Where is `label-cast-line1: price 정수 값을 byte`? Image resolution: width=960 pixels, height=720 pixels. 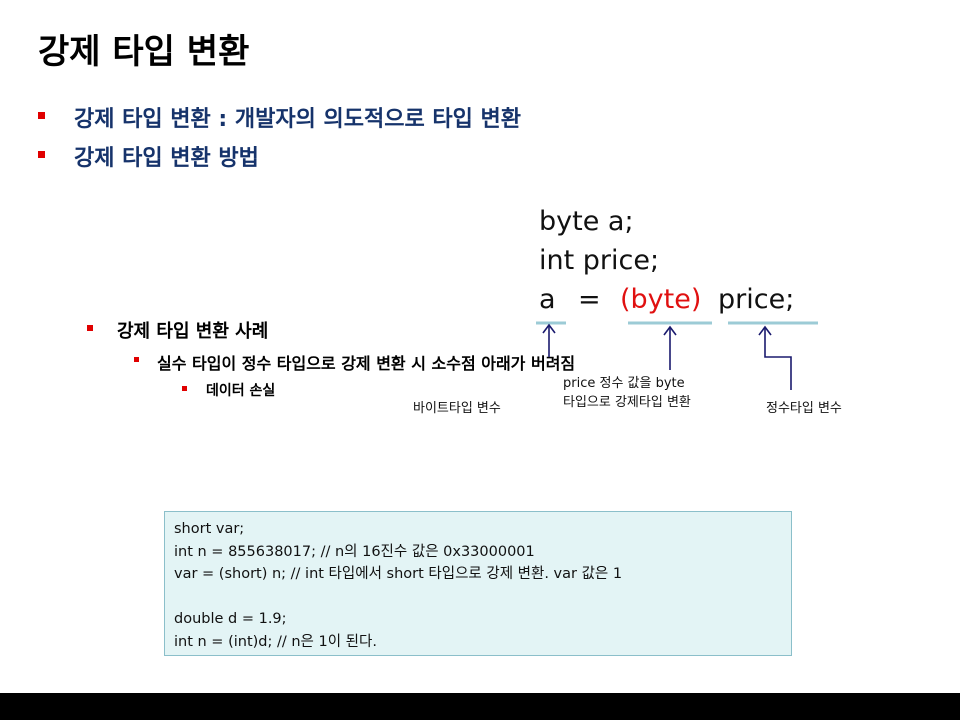 label-cast-line1: price 정수 값을 byte is located at coordinates (624, 383).